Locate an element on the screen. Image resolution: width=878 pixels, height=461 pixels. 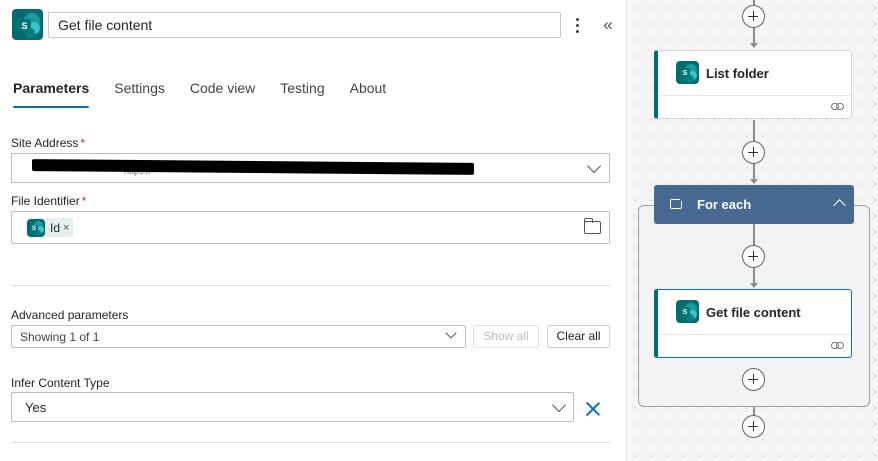
infer-content-type-dropdown: Yes is located at coordinates (292, 407).